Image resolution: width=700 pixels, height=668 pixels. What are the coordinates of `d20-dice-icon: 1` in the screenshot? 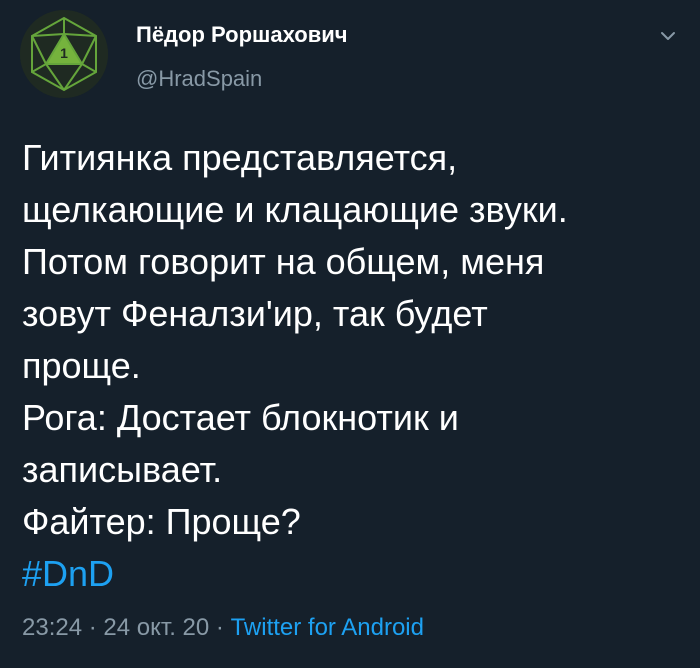 It's located at (64, 54).